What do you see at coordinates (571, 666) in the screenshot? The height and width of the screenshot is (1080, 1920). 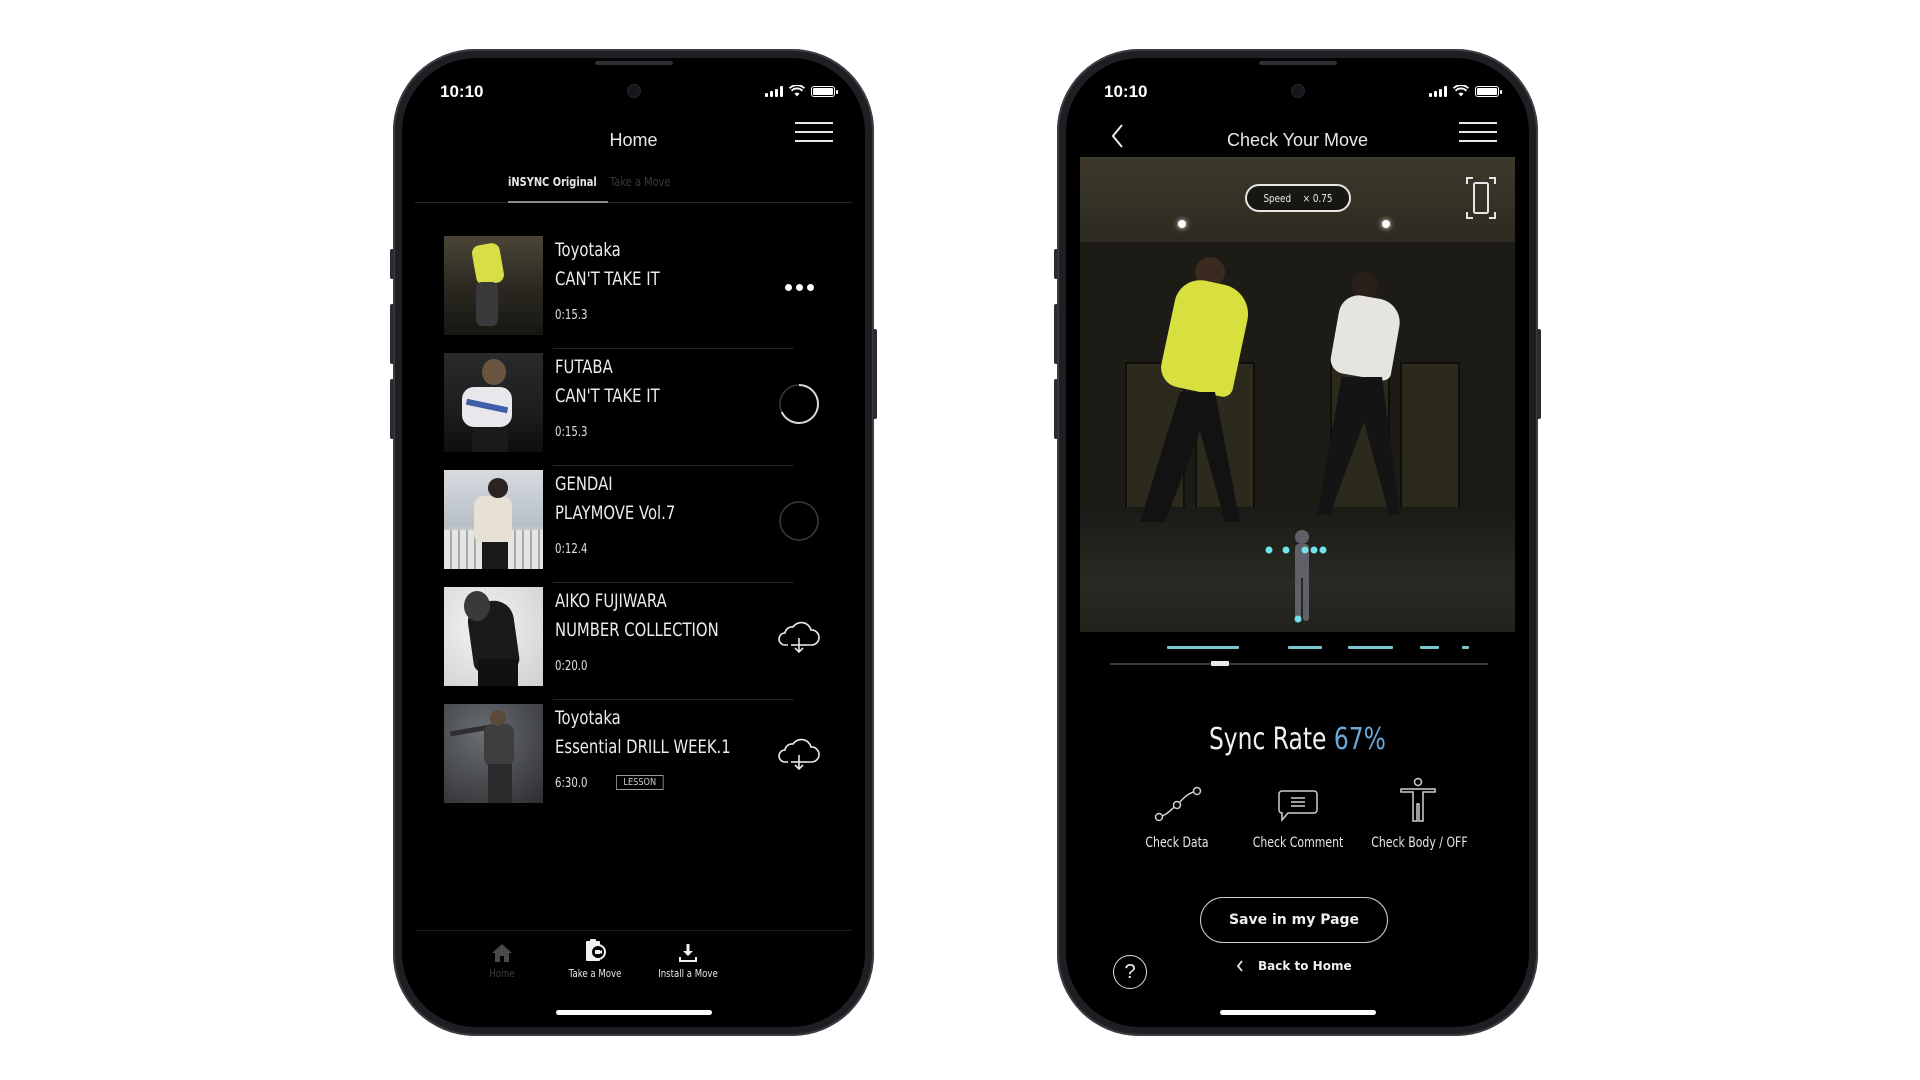 I see `item-duration: 0:20.0` at bounding box center [571, 666].